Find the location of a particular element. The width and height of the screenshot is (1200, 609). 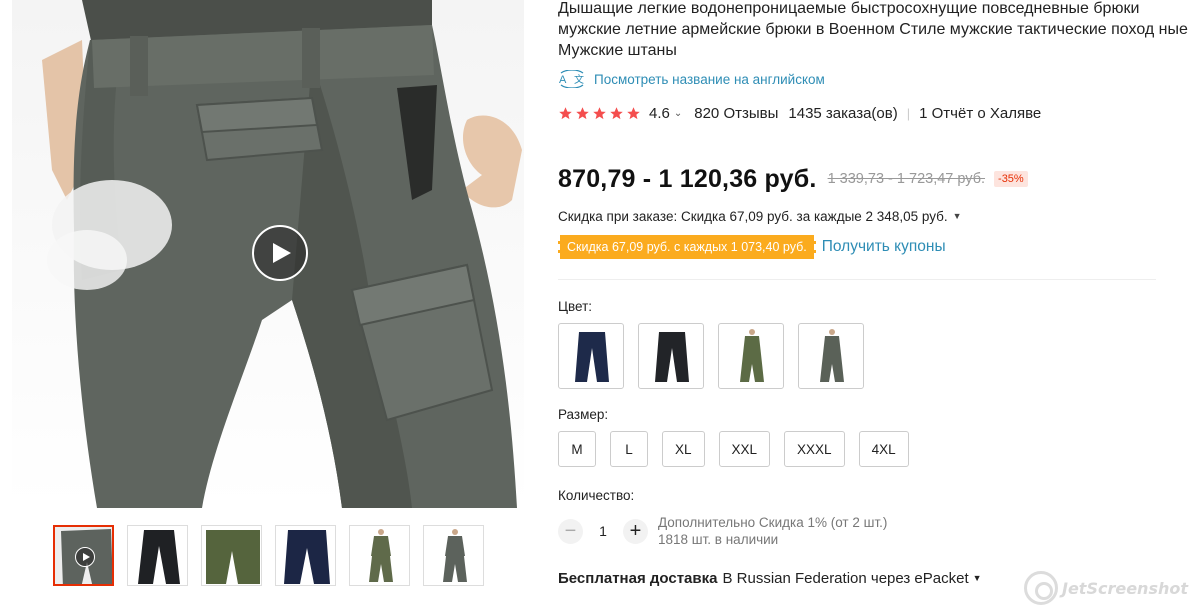

thumbnail-gray-video is located at coordinates (83, 555).